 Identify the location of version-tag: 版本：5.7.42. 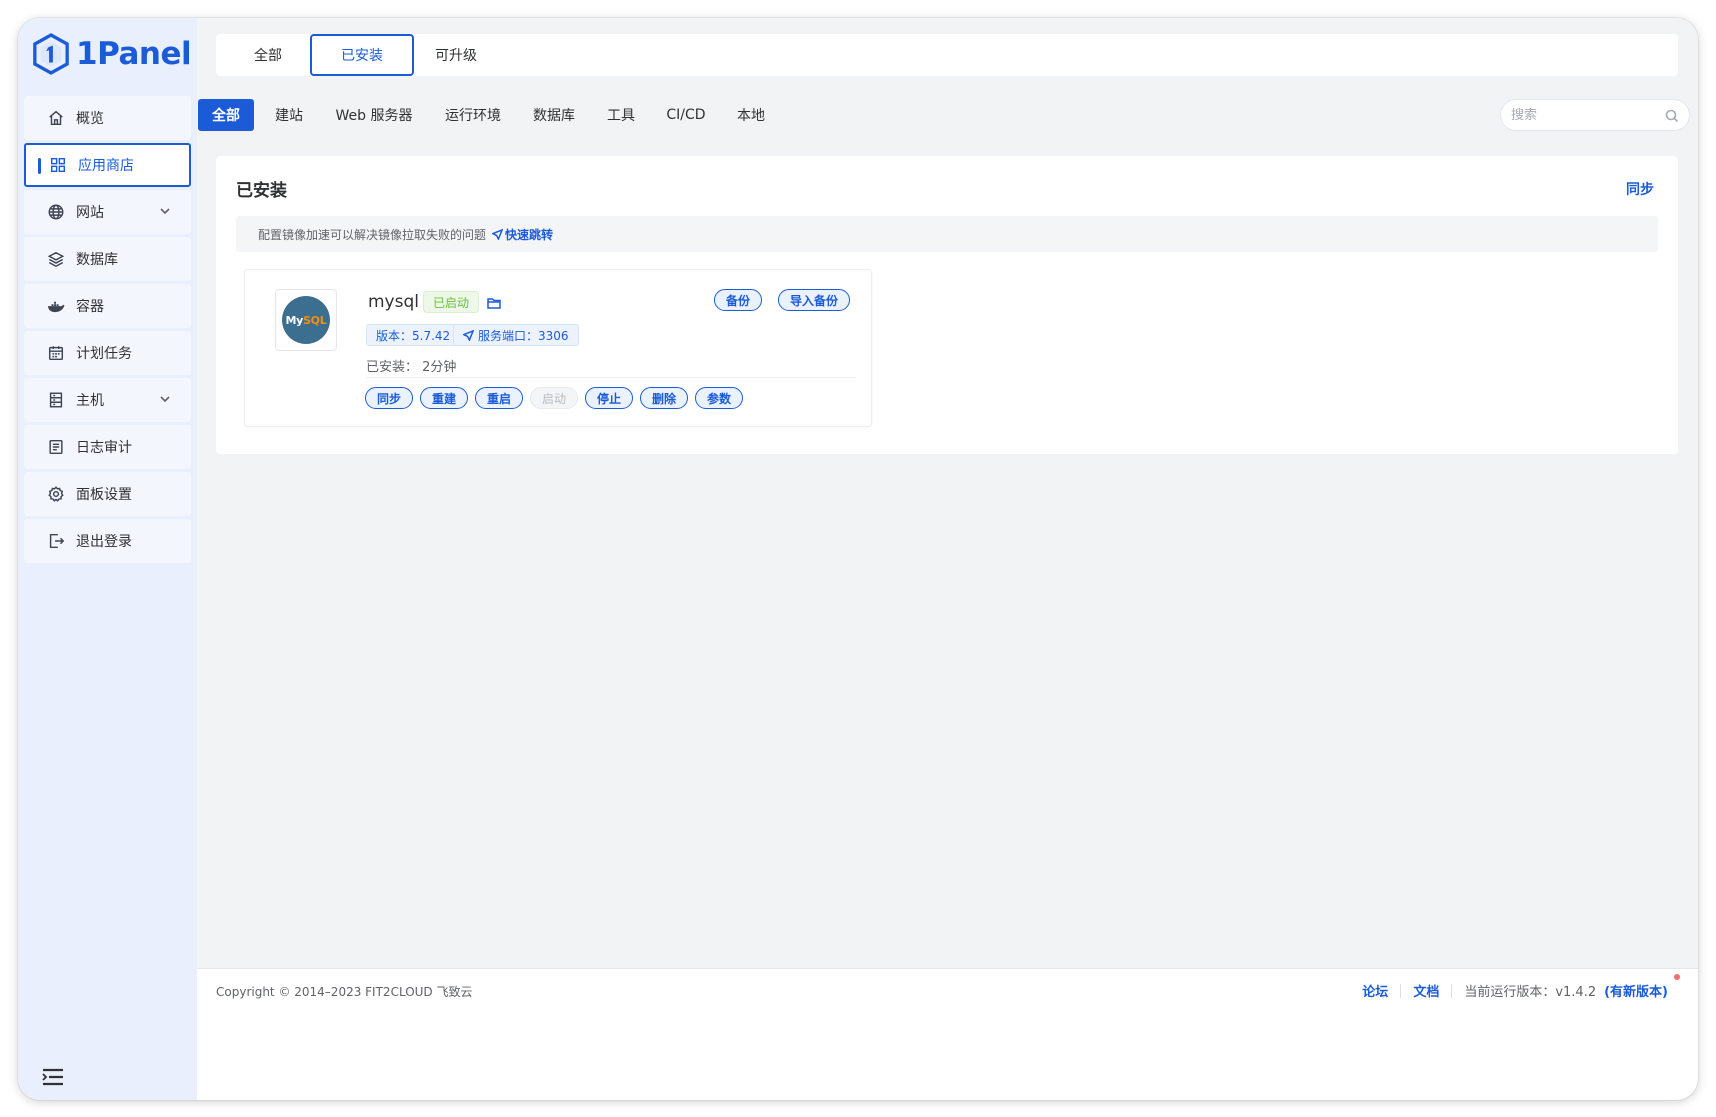
(413, 335).